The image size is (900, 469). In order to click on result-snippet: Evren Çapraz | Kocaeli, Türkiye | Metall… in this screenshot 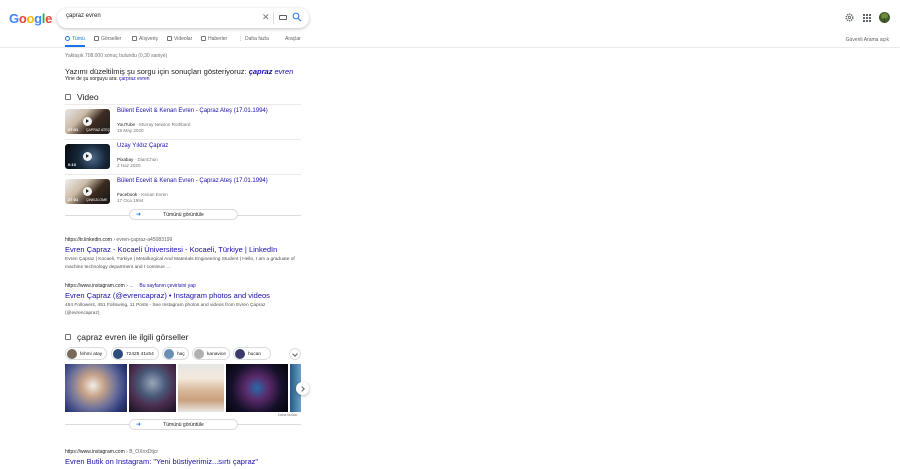, I will do `click(180, 263)`.